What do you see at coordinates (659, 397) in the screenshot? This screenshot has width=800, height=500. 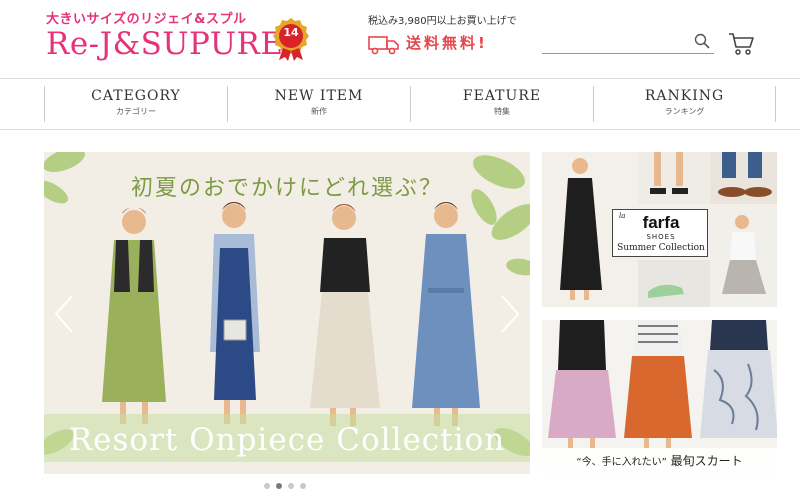 I see `skirt-feature-banner: “今、手に入れたい” 最旬スカート` at bounding box center [659, 397].